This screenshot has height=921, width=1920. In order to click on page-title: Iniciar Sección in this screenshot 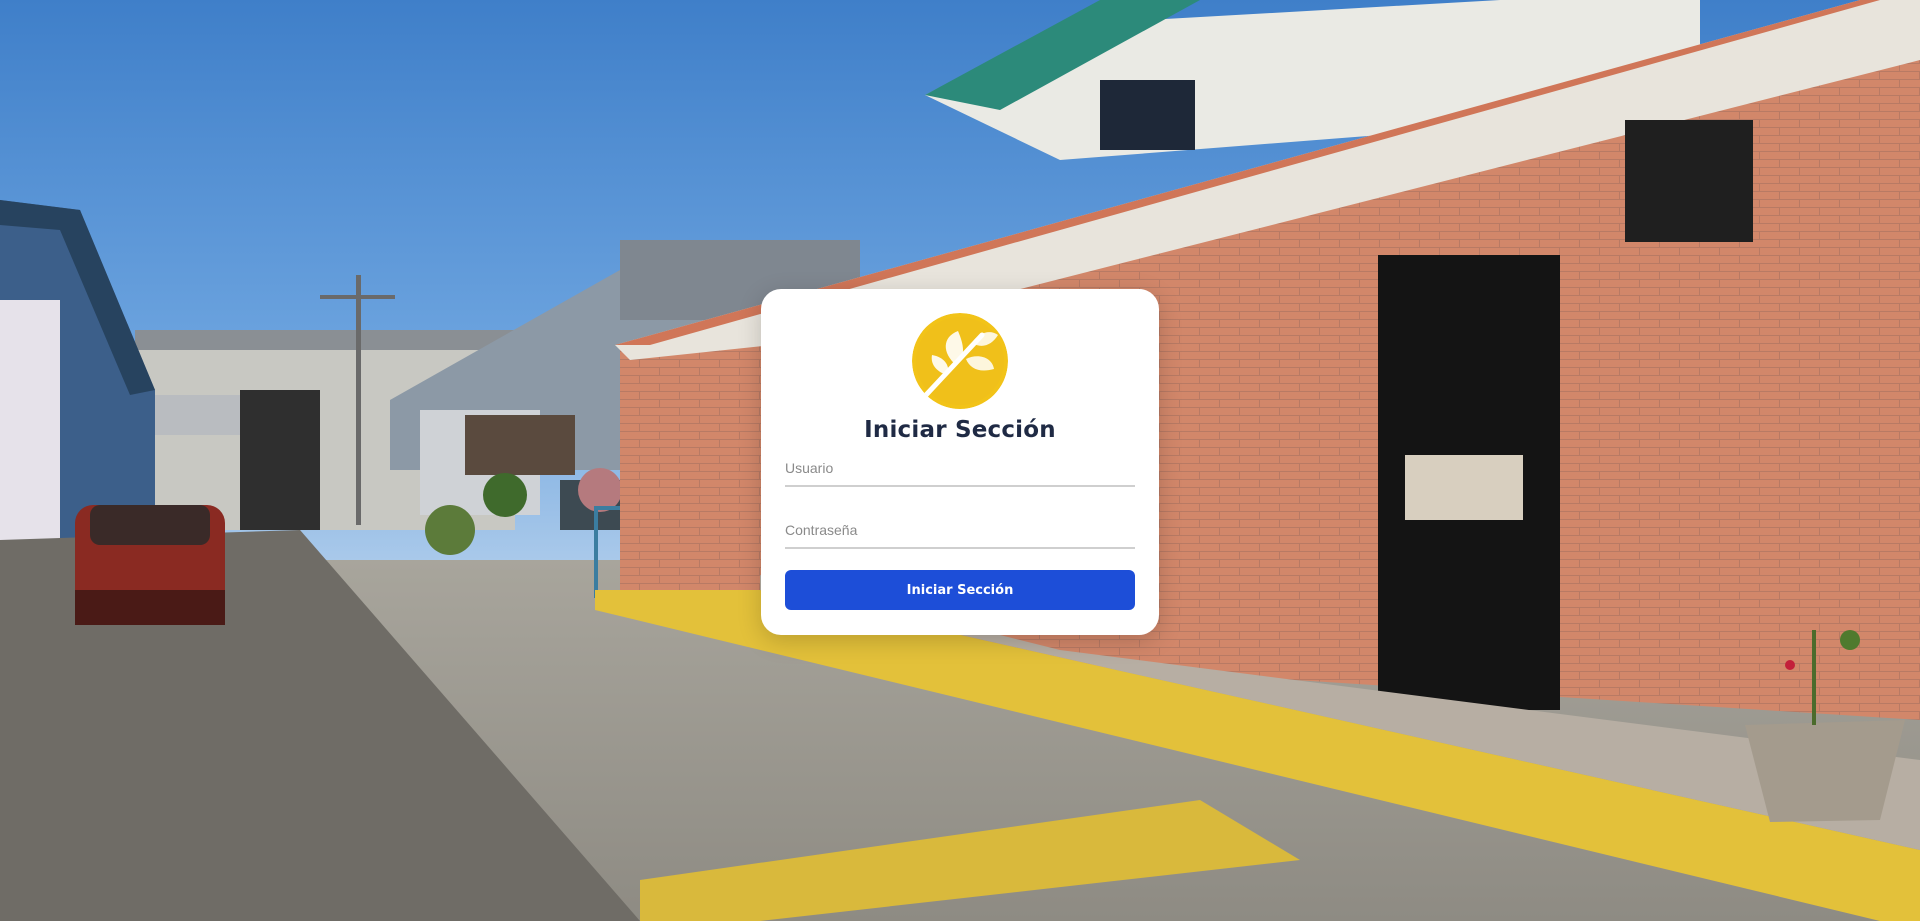, I will do `click(960, 430)`.